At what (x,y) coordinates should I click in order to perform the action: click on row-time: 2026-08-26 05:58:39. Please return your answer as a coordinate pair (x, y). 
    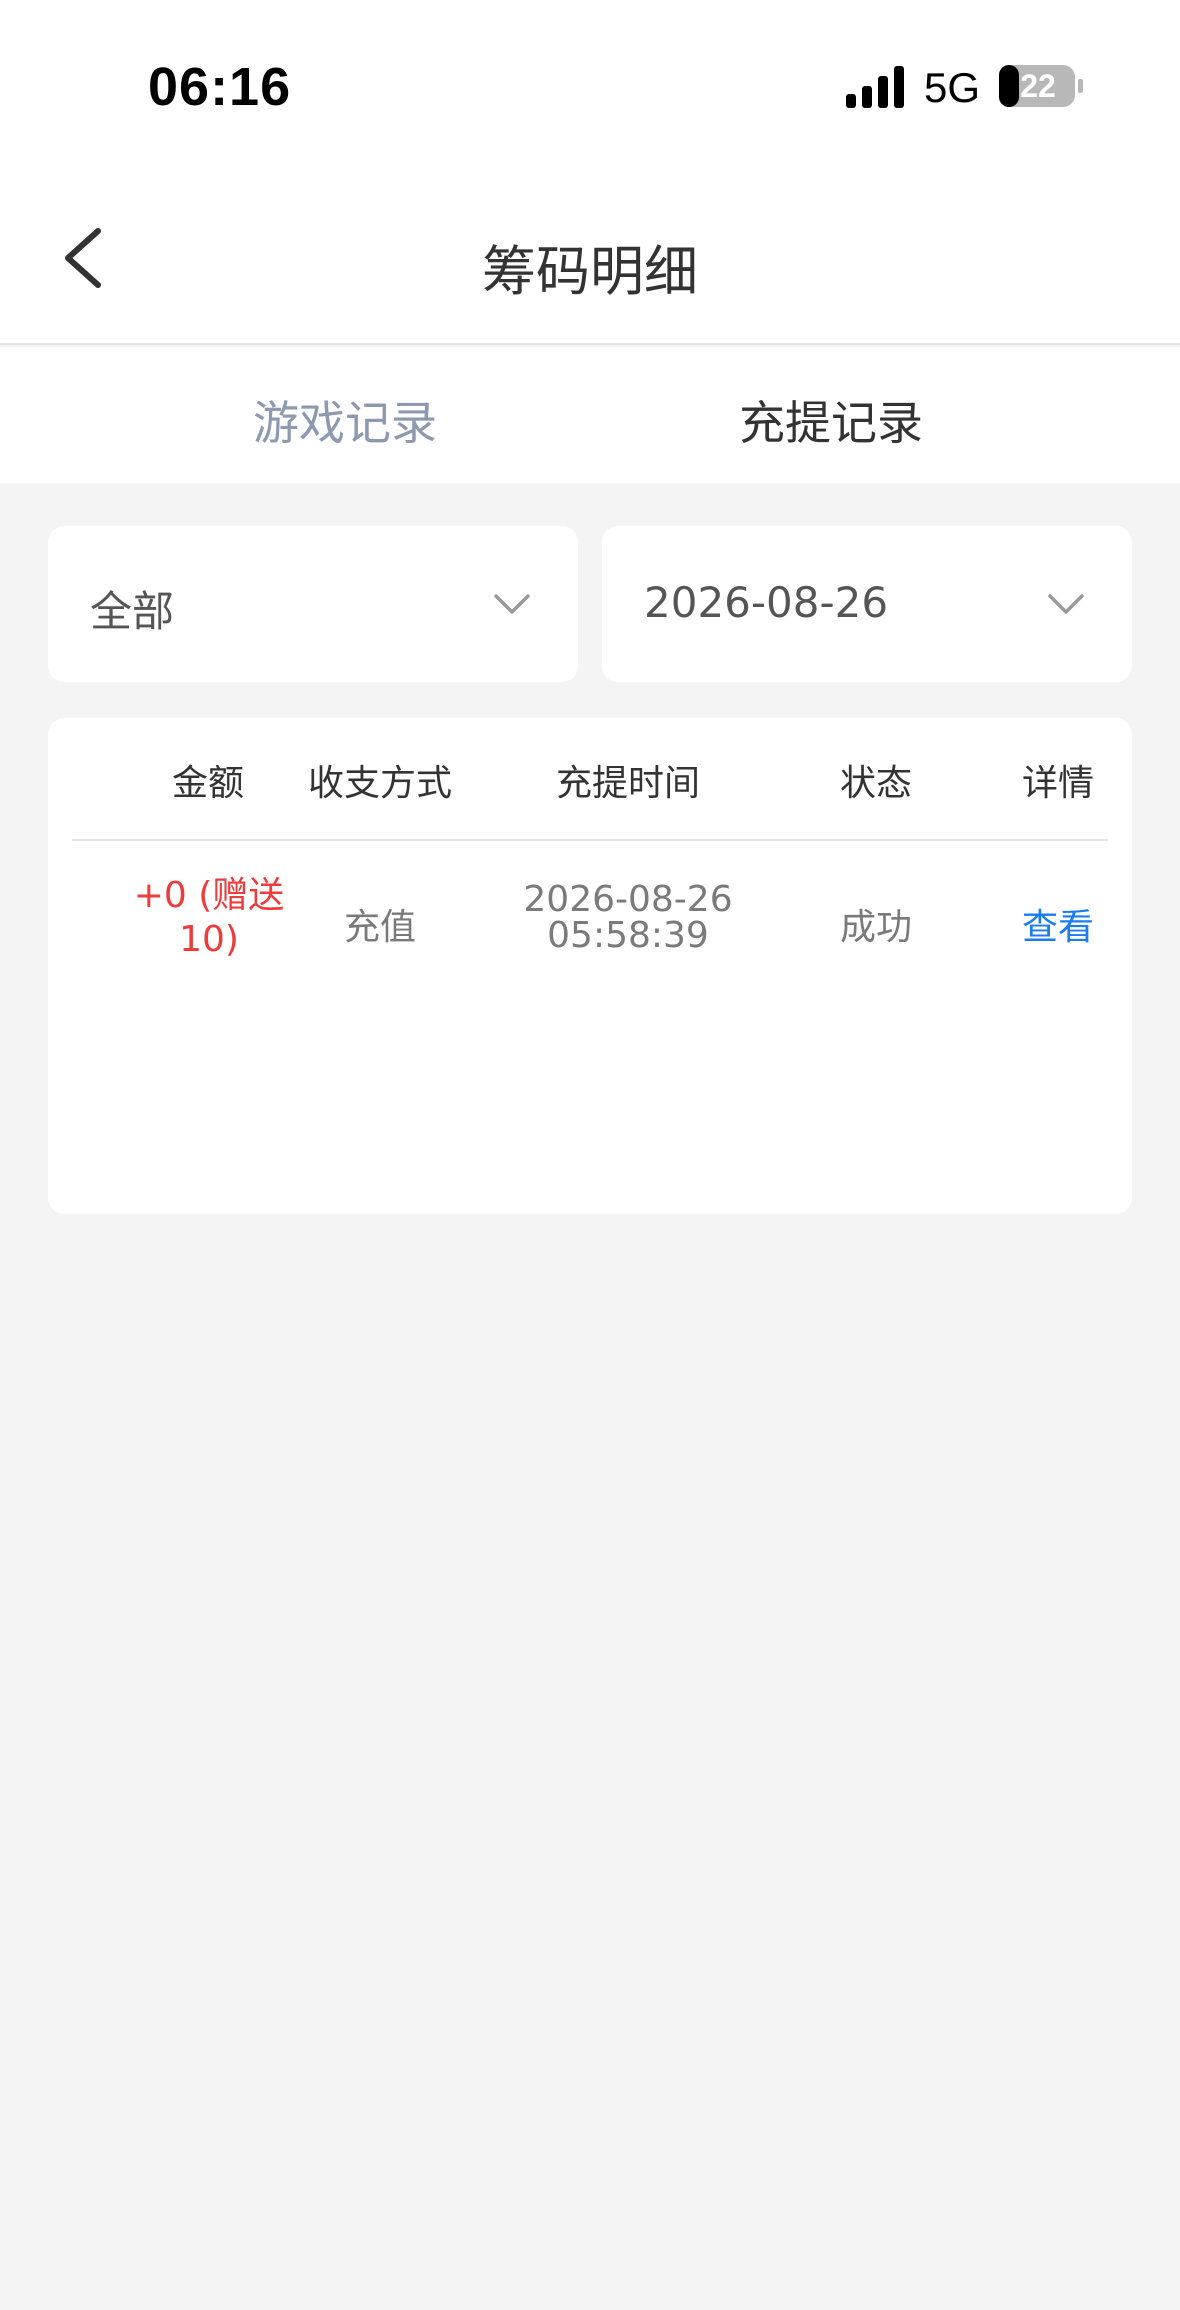
    Looking at the image, I should click on (628, 918).